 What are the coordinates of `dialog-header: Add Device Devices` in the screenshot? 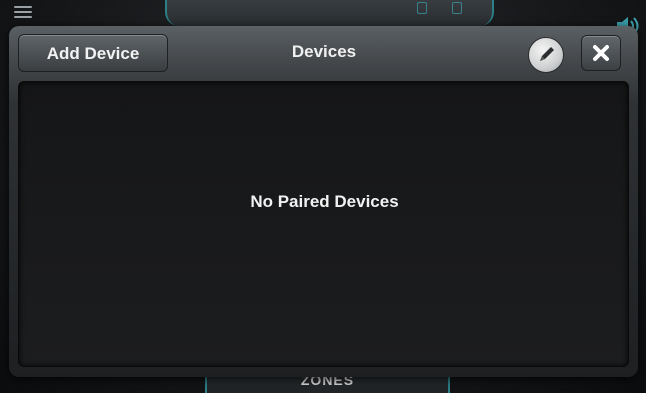 It's located at (323, 54).